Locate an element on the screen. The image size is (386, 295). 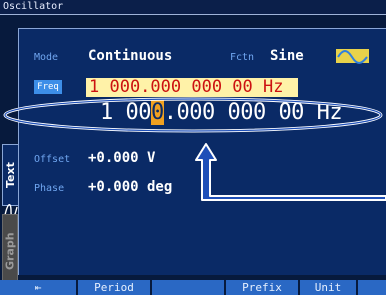
sine-function-icon is located at coordinates (352, 56).